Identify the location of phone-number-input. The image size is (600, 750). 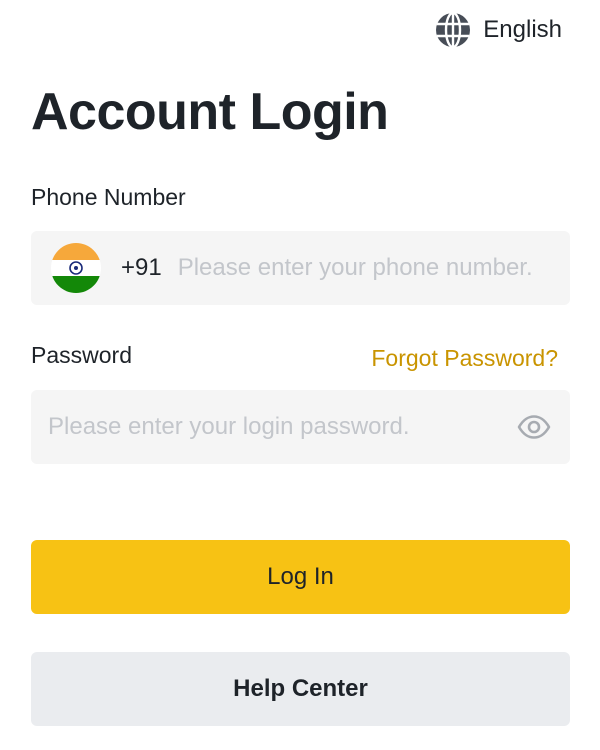
(373, 268).